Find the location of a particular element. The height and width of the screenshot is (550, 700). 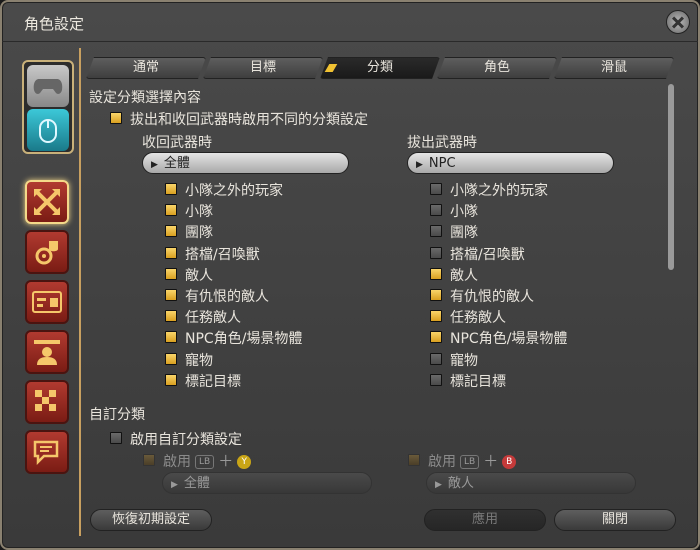

weapon-toggle-checkbox is located at coordinates (116, 118).